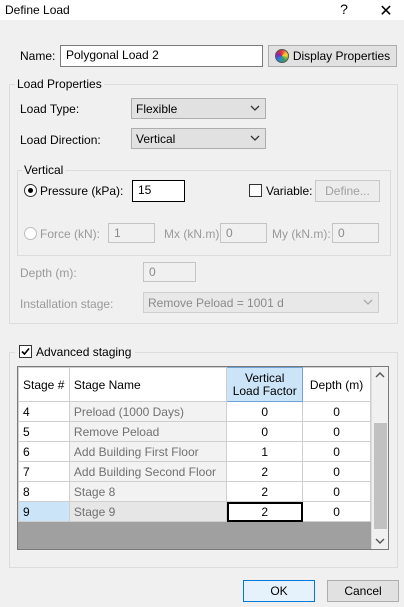 This screenshot has width=404, height=607. What do you see at coordinates (84, 352) in the screenshot?
I see `advanced-staging-label: Advanced staging` at bounding box center [84, 352].